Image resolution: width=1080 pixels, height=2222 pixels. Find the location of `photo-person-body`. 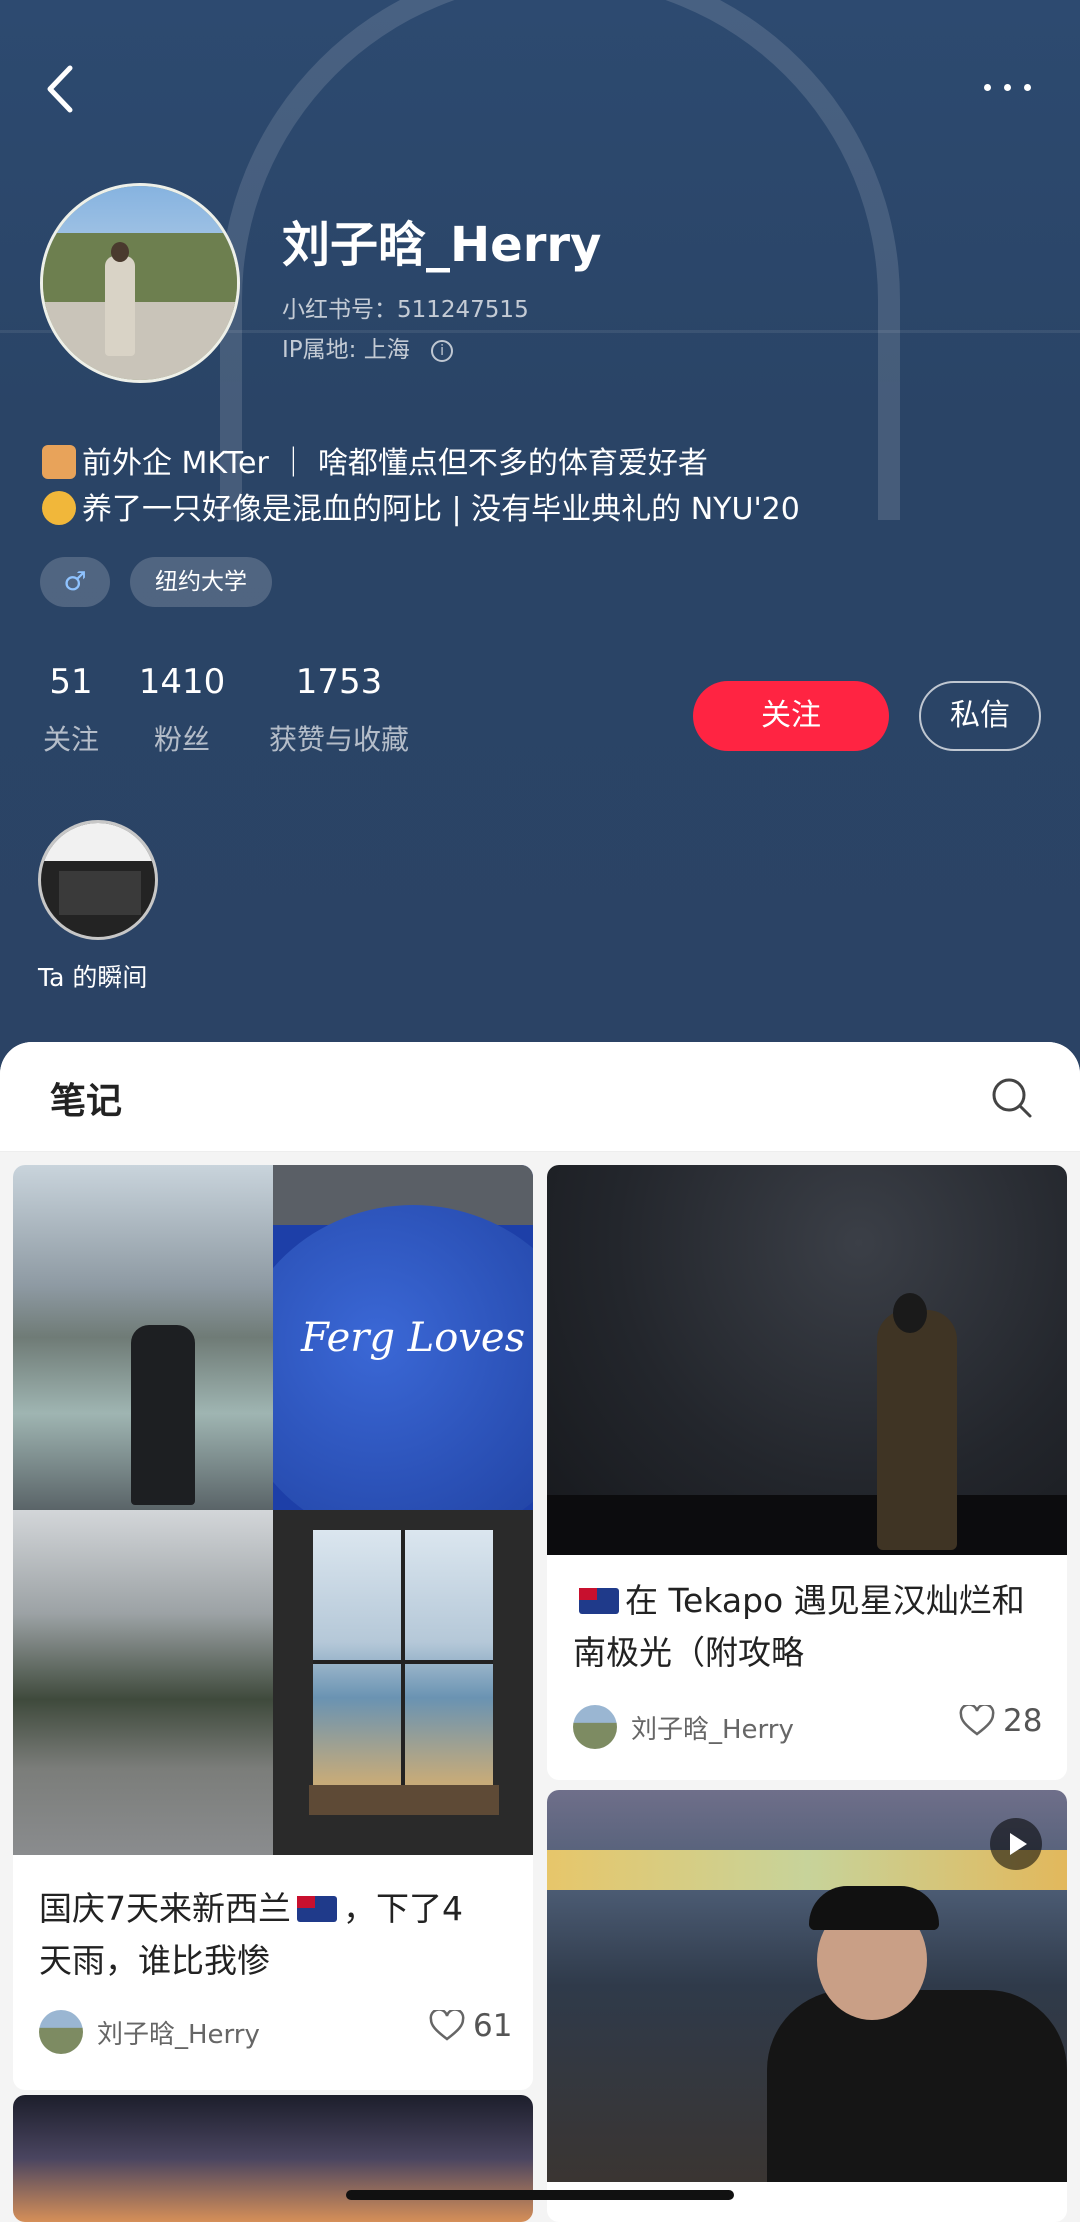

photo-person-body is located at coordinates (917, 2086).